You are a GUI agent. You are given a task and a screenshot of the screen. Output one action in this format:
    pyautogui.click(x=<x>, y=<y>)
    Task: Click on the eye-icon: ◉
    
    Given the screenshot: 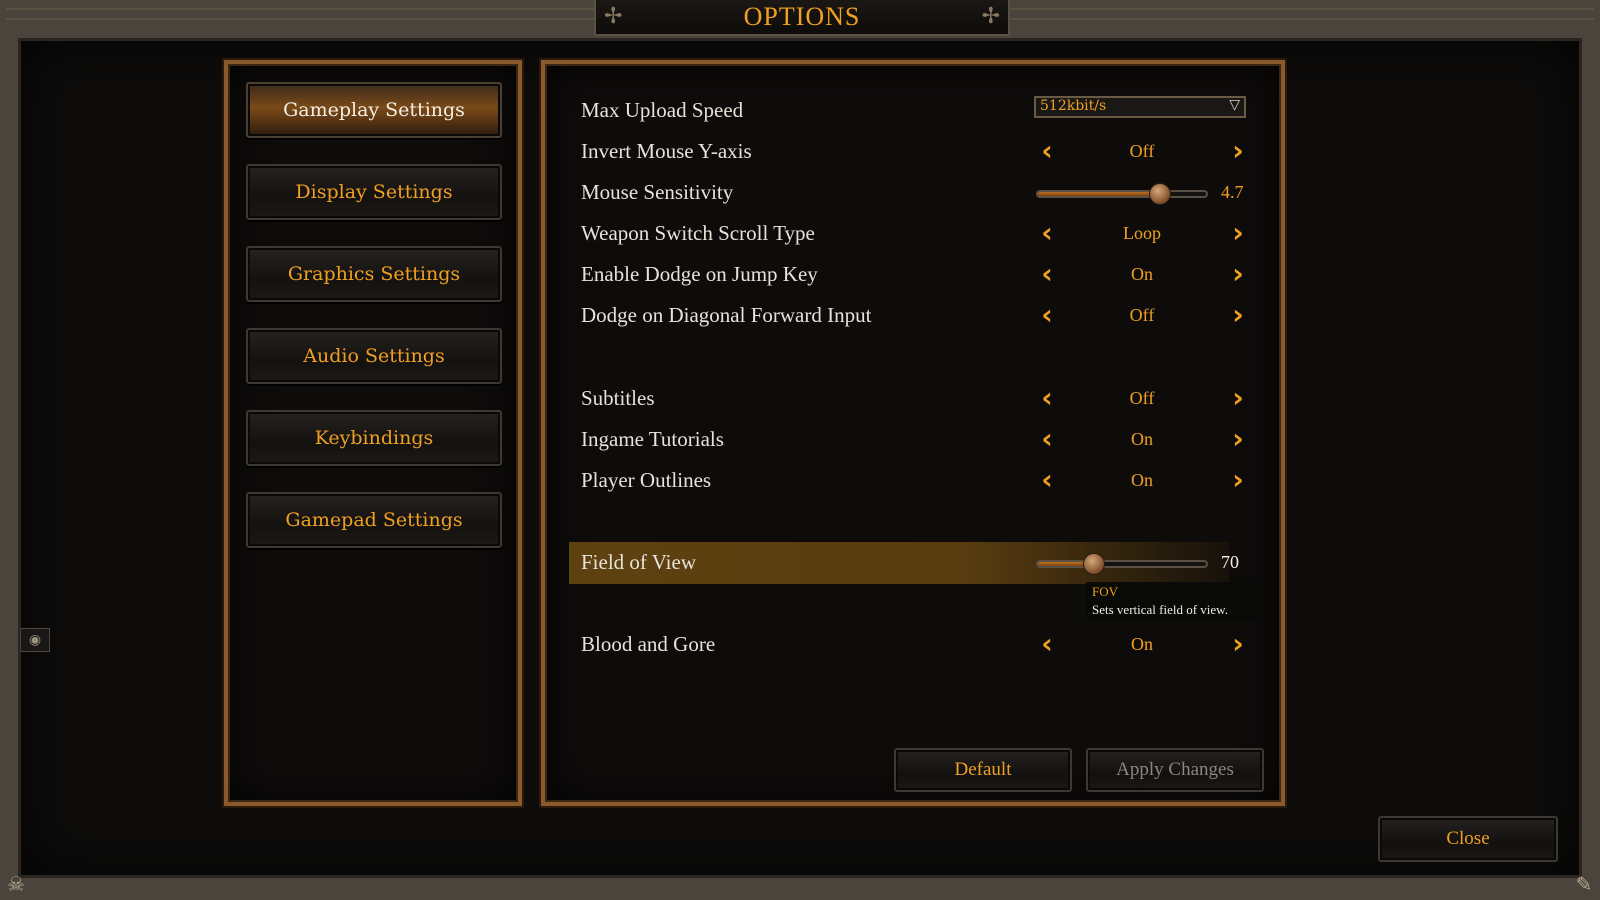 What is the action you would take?
    pyautogui.click(x=35, y=640)
    